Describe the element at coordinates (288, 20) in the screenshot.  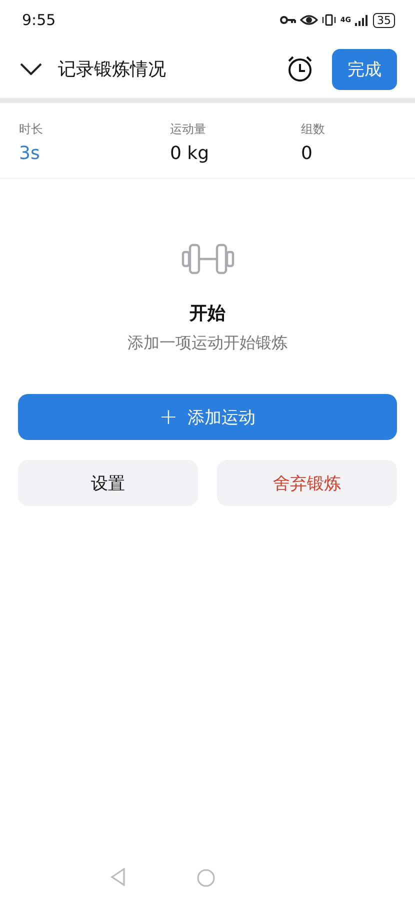
I see `key-icon` at that location.